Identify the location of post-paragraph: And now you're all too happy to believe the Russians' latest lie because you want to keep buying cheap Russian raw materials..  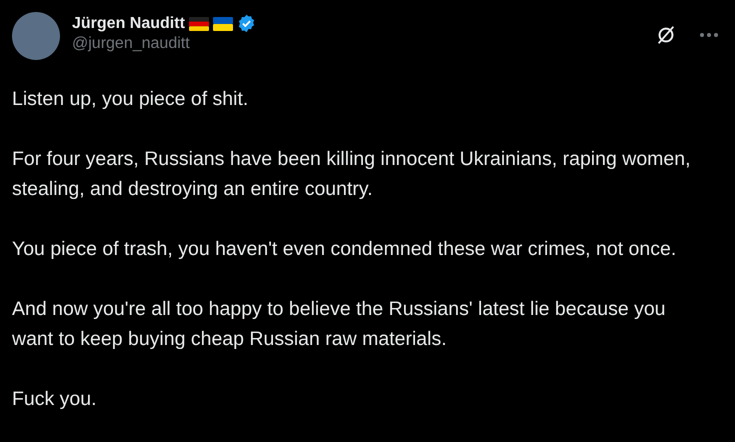
(339, 324).